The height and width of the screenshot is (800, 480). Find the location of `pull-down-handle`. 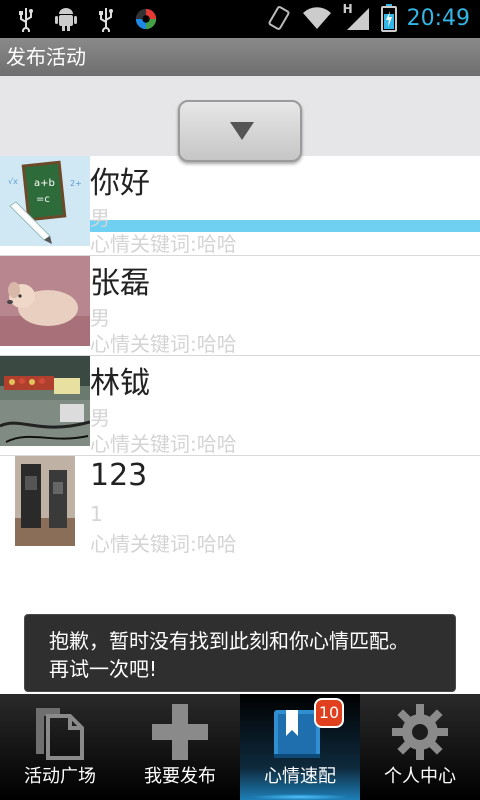

pull-down-handle is located at coordinates (240, 131).